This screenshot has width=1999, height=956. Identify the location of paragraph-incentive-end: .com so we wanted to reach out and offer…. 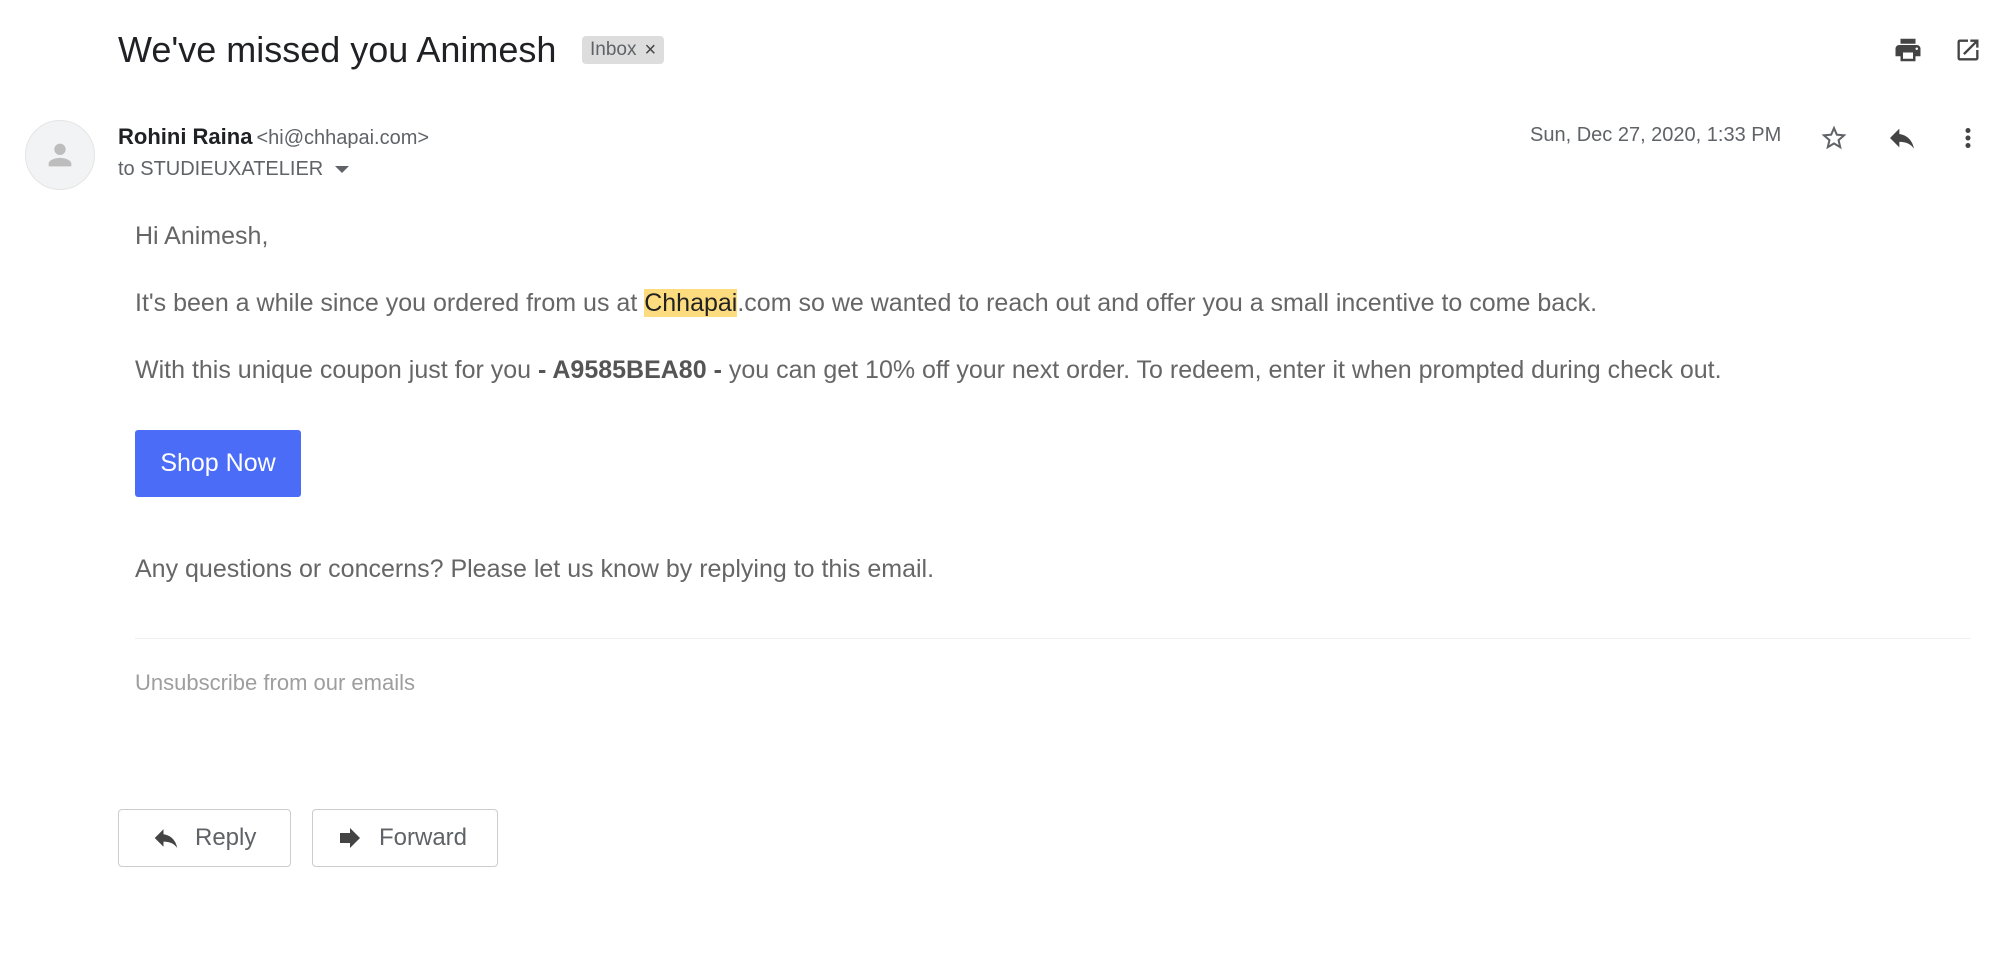
(1167, 303).